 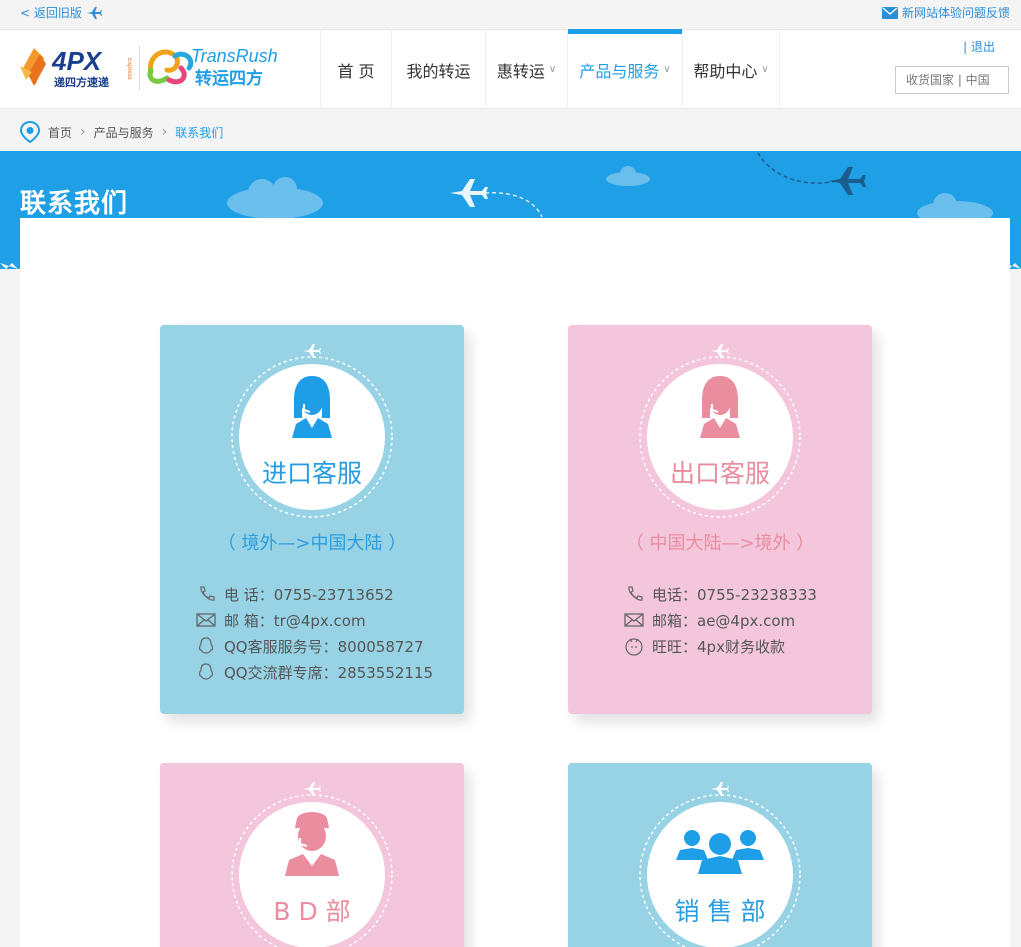 What do you see at coordinates (510, 12) in the screenshot?
I see `top-bar: < 返回旧版 新网站体验问题反馈` at bounding box center [510, 12].